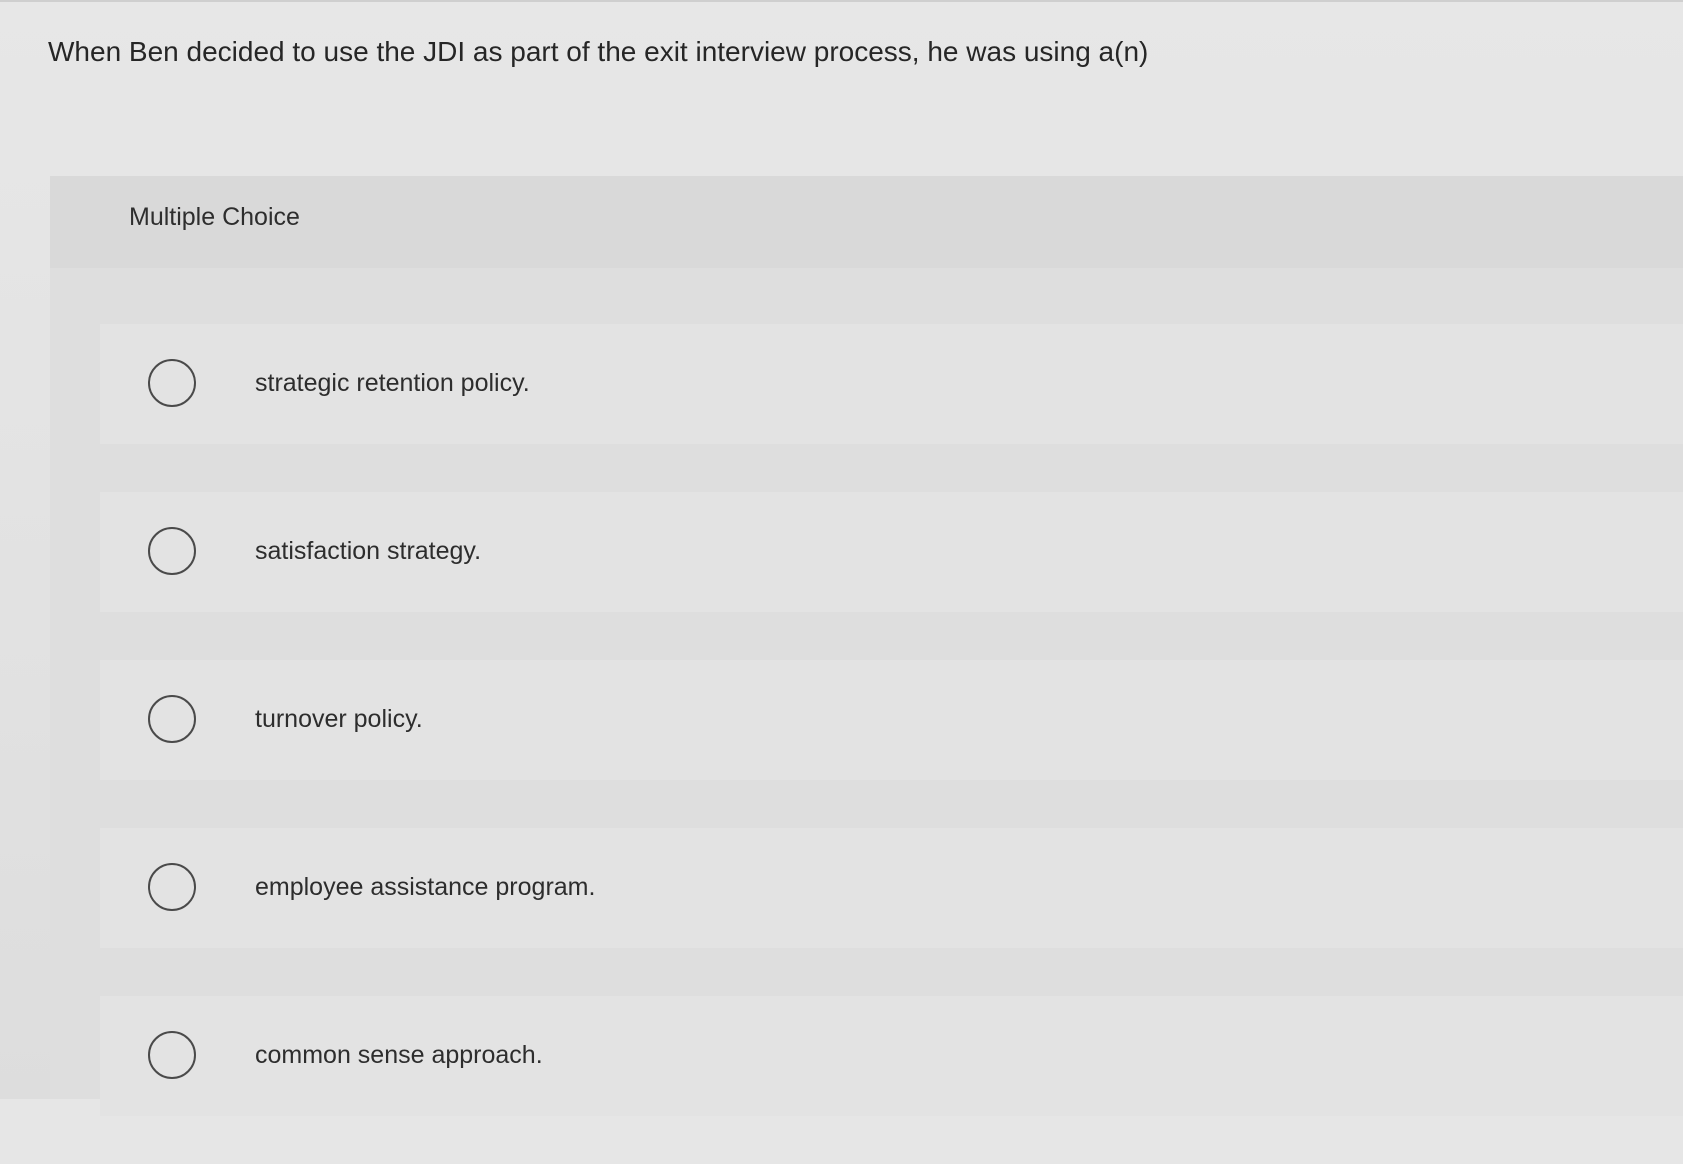 Image resolution: width=1683 pixels, height=1164 pixels. Describe the element at coordinates (339, 719) in the screenshot. I see `answer-option-label: turnover policy.` at that location.